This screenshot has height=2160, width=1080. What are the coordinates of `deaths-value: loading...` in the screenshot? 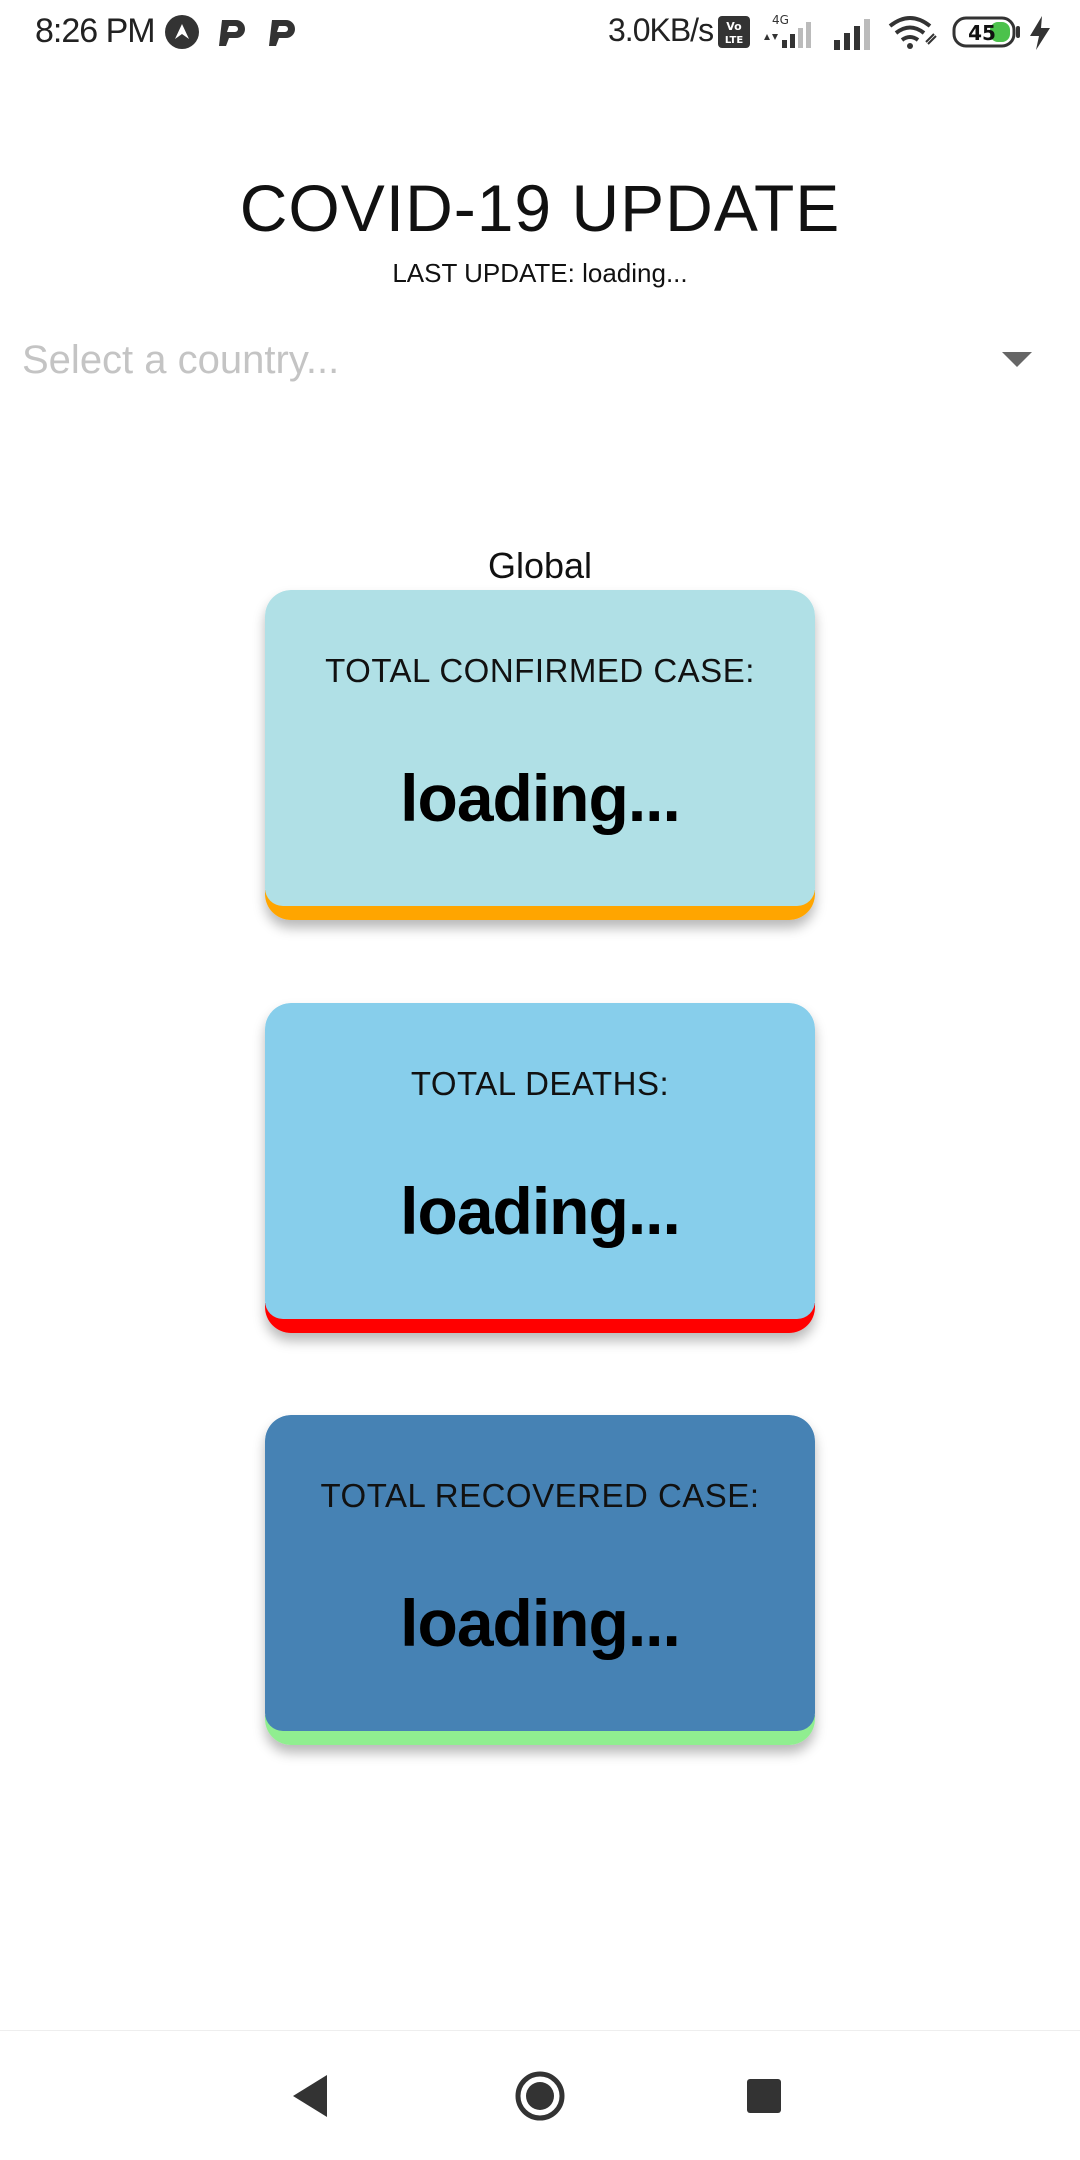 It's located at (540, 1211).